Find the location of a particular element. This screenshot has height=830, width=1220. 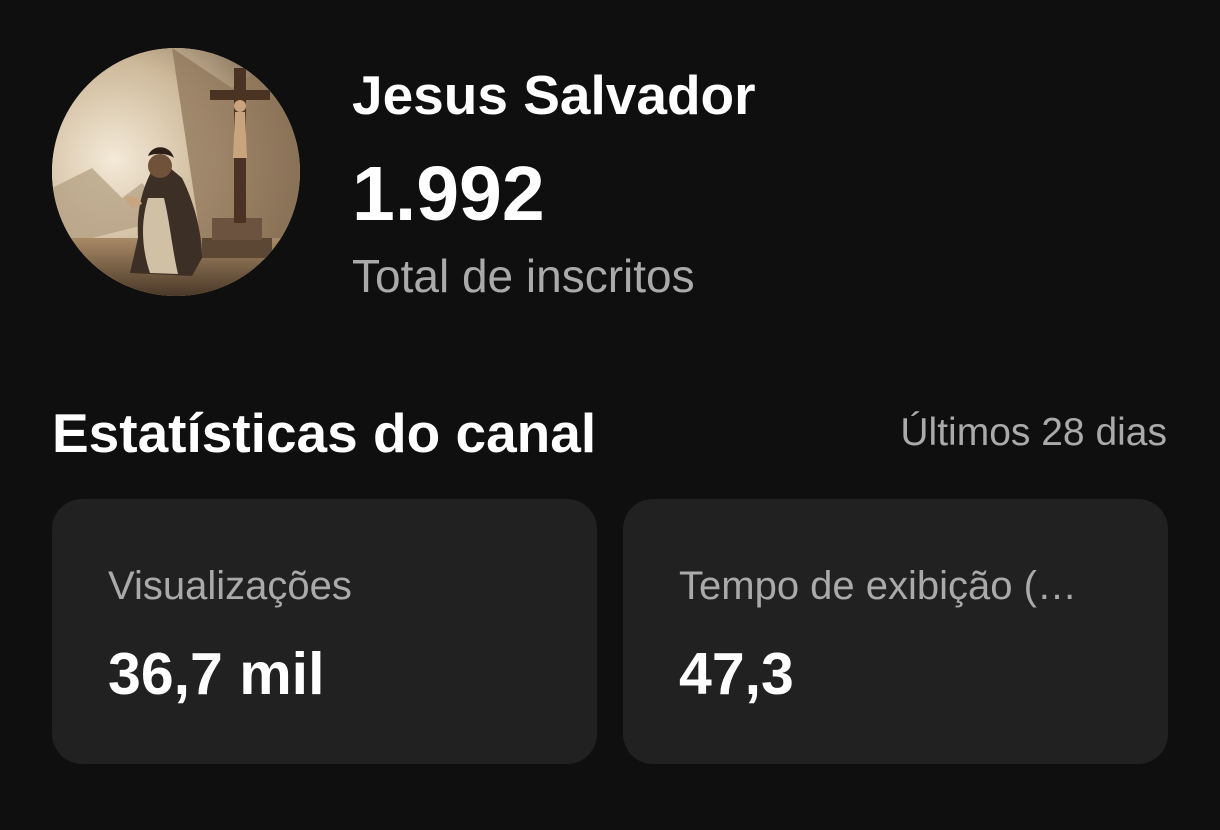

channel-name: Jesus Salvador is located at coordinates (554, 95).